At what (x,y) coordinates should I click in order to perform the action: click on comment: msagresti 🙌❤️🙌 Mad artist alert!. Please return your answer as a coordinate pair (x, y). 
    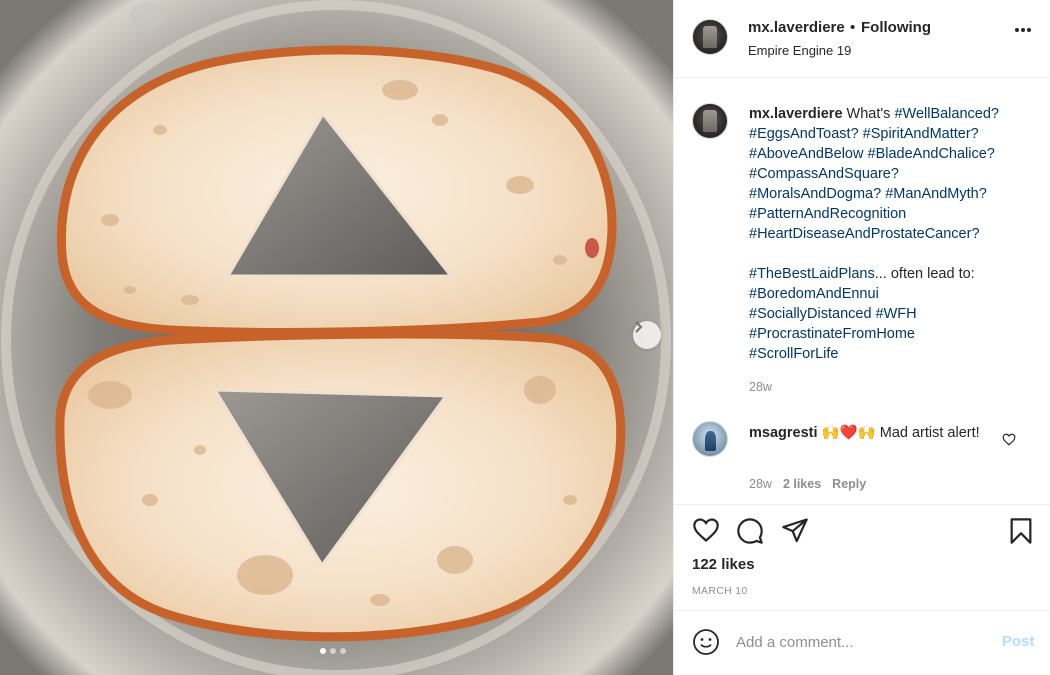
    Looking at the image, I should click on (871, 433).